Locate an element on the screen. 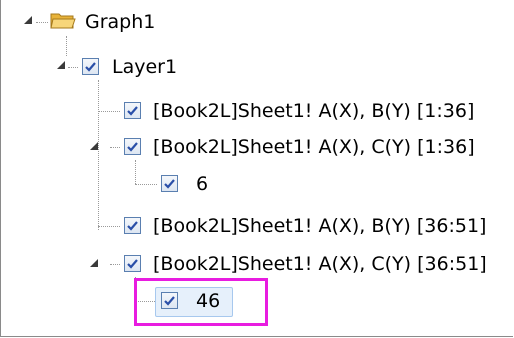 The image size is (514, 338). plot-label: [Book2L]Sheet1! A(X), B(Y) [36:51] is located at coordinates (319, 226).